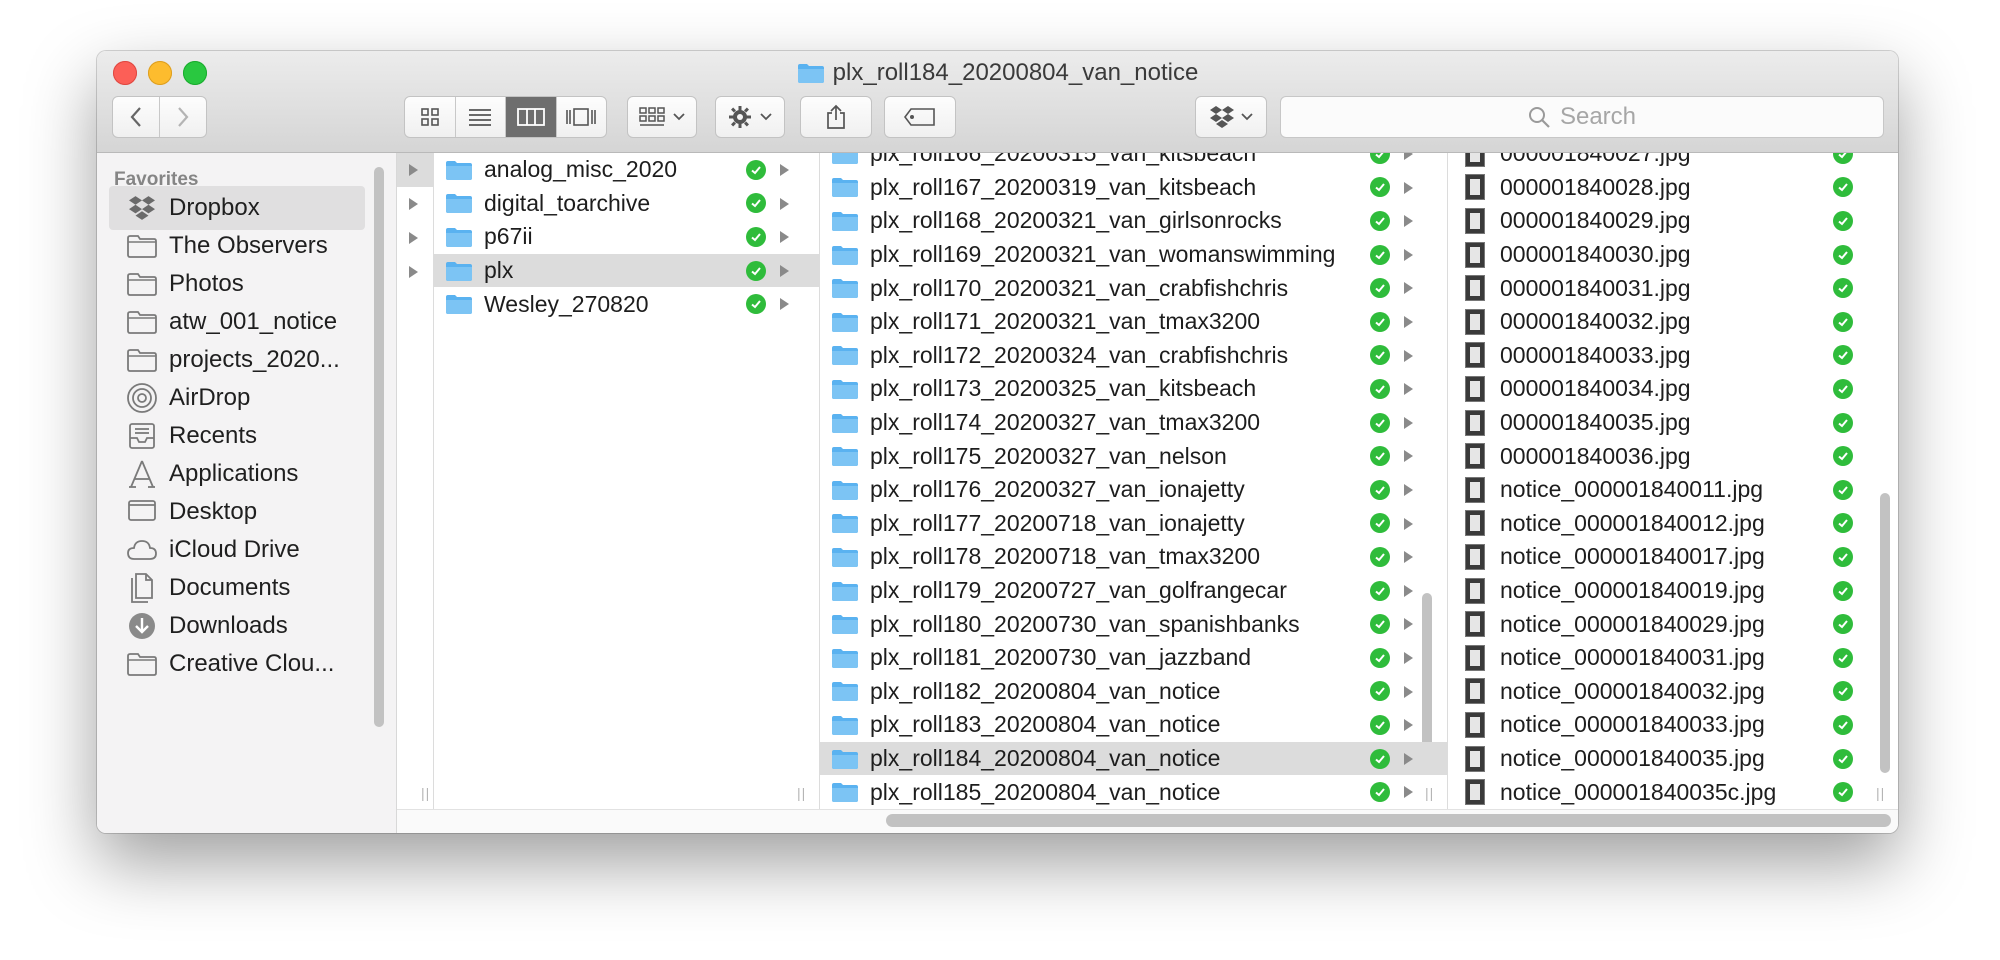  I want to click on list-item: plx_roll166_20200315_van_kitsbeach, so click(1133, 162).